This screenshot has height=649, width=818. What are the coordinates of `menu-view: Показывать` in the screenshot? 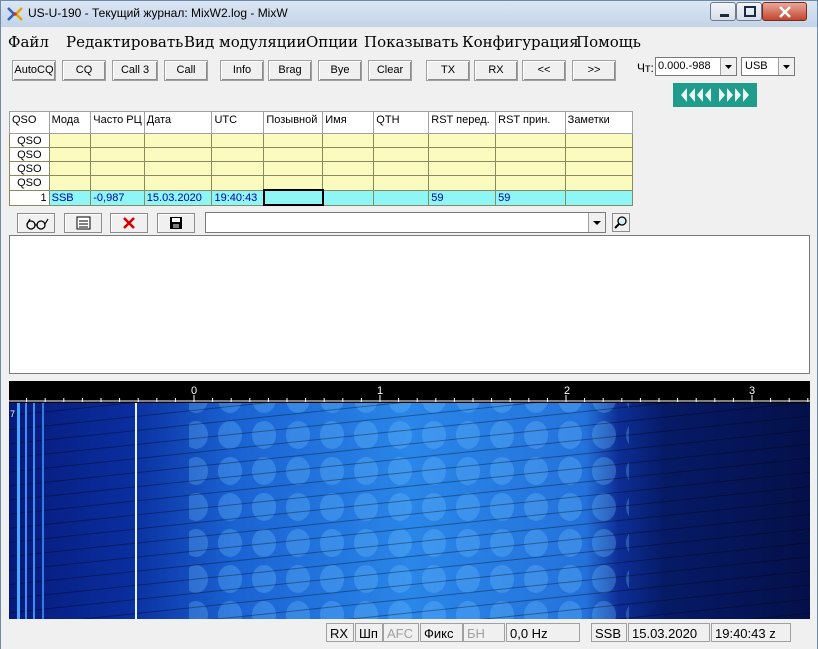 It's located at (411, 42).